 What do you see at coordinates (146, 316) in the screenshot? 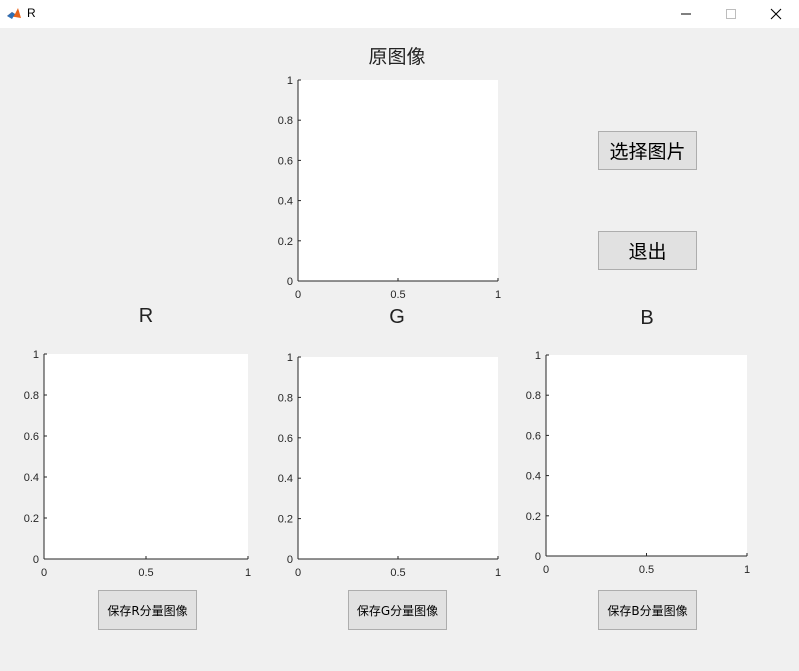
I see `r-axes-title: R` at bounding box center [146, 316].